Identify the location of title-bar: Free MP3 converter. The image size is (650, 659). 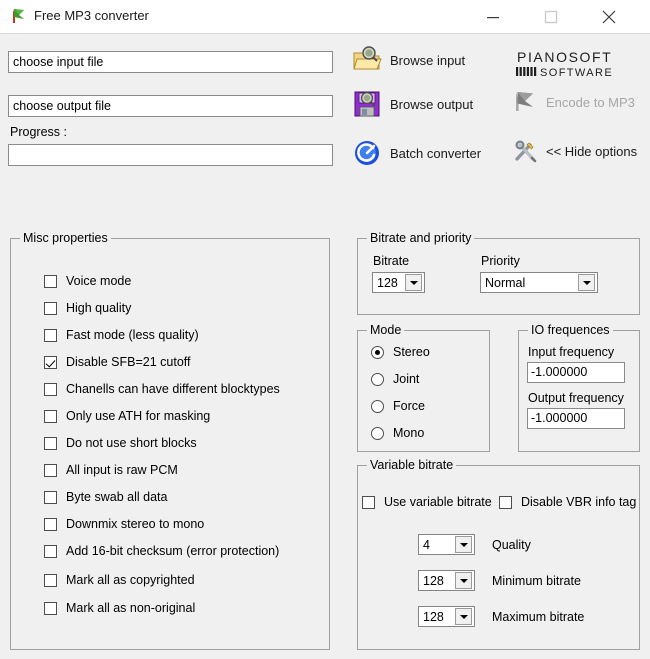
(325, 17).